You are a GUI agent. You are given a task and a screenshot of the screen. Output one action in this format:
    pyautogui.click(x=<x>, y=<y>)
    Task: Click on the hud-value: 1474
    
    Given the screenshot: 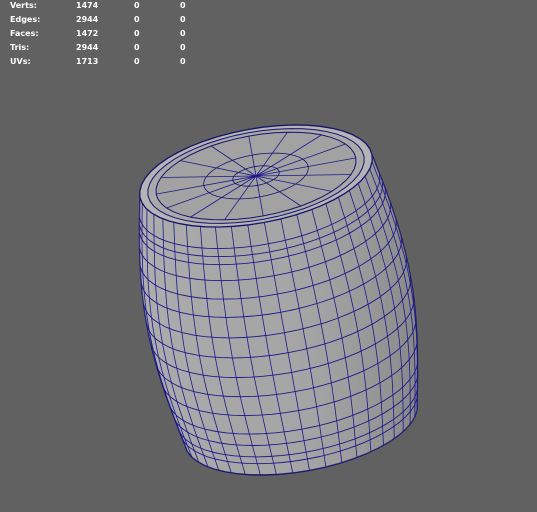 What is the action you would take?
    pyautogui.click(x=87, y=5)
    